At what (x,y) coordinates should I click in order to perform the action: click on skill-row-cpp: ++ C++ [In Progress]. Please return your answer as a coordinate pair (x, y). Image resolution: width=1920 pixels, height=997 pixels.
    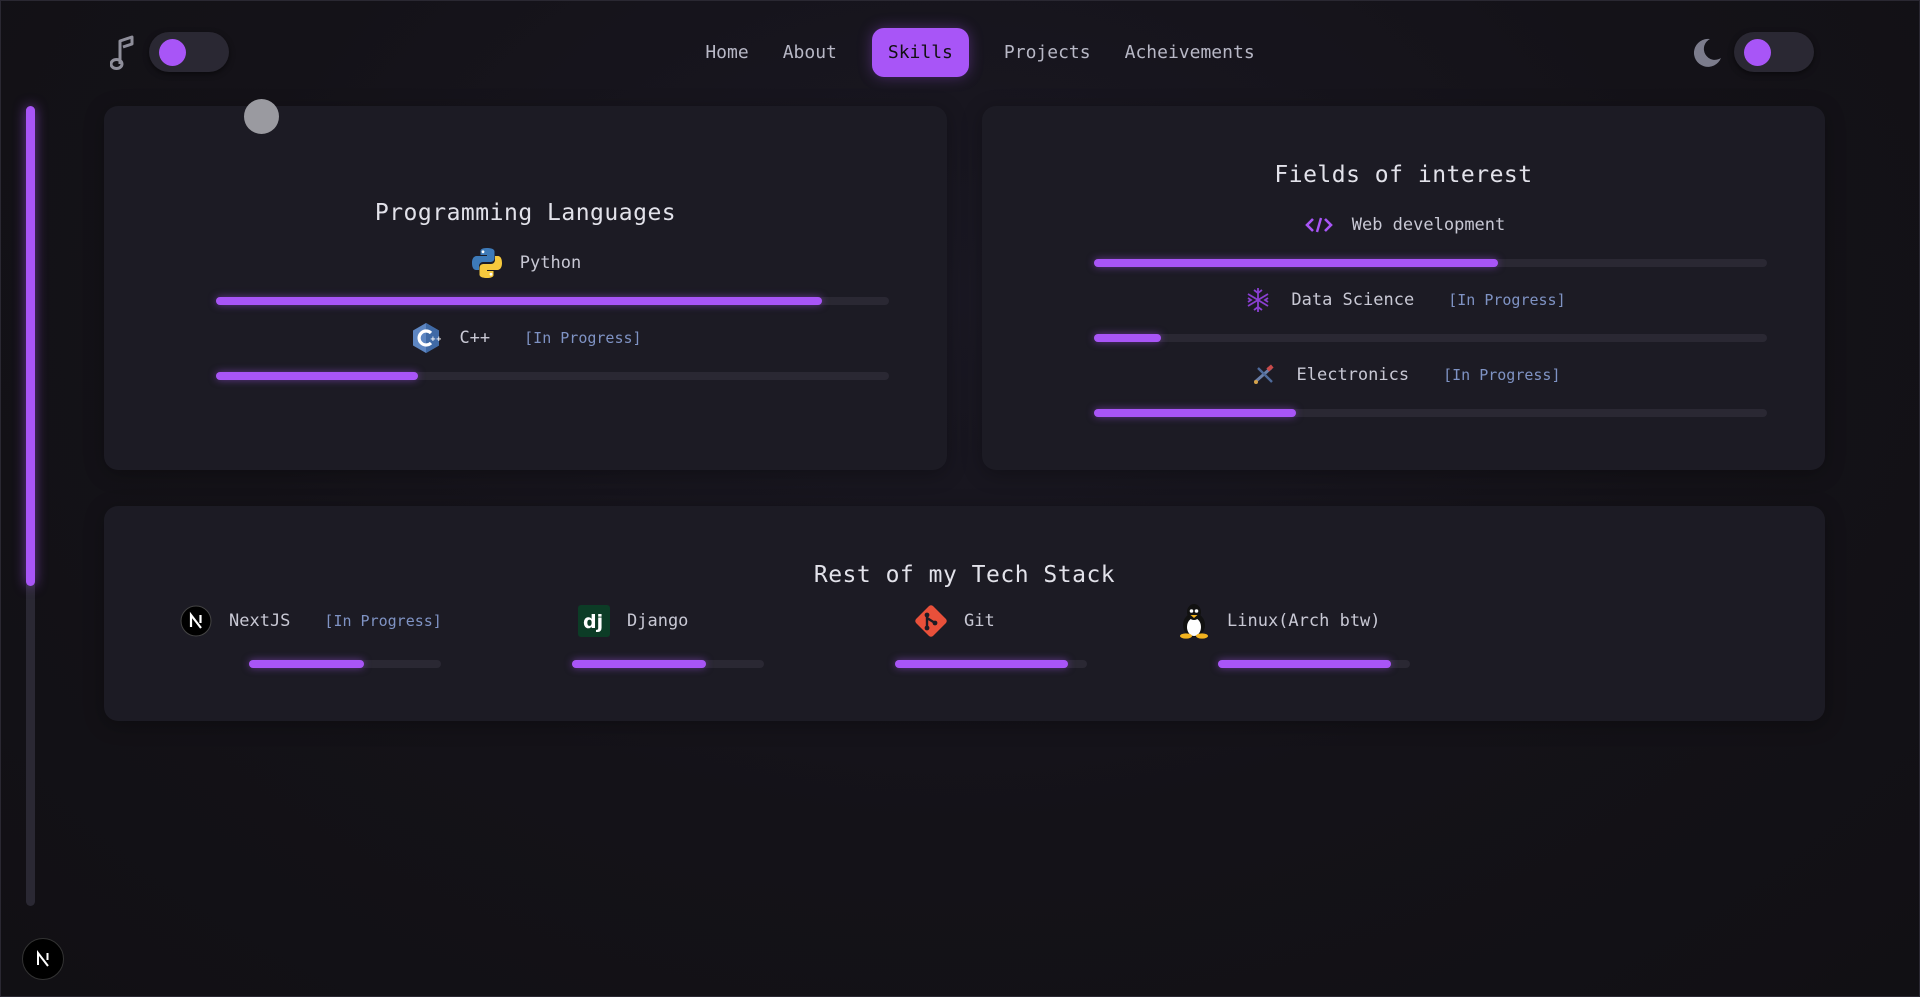
    Looking at the image, I should click on (525, 338).